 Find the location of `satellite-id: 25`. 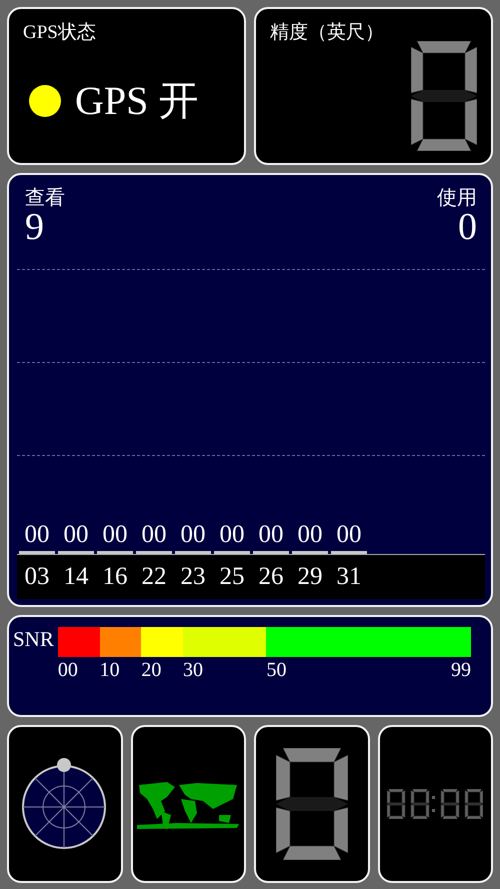

satellite-id: 25 is located at coordinates (232, 577).